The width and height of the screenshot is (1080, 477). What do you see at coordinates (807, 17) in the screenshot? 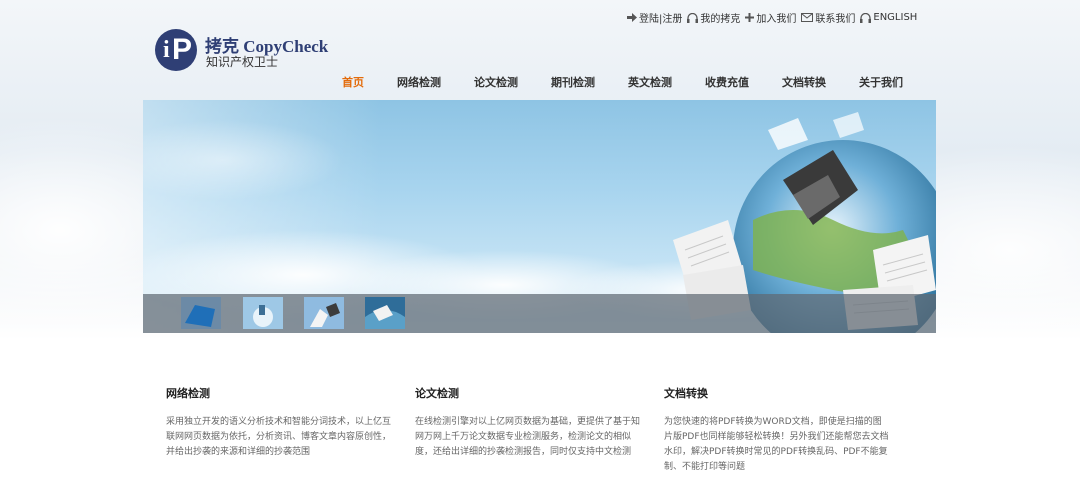
I see `envelope-icon` at bounding box center [807, 17].